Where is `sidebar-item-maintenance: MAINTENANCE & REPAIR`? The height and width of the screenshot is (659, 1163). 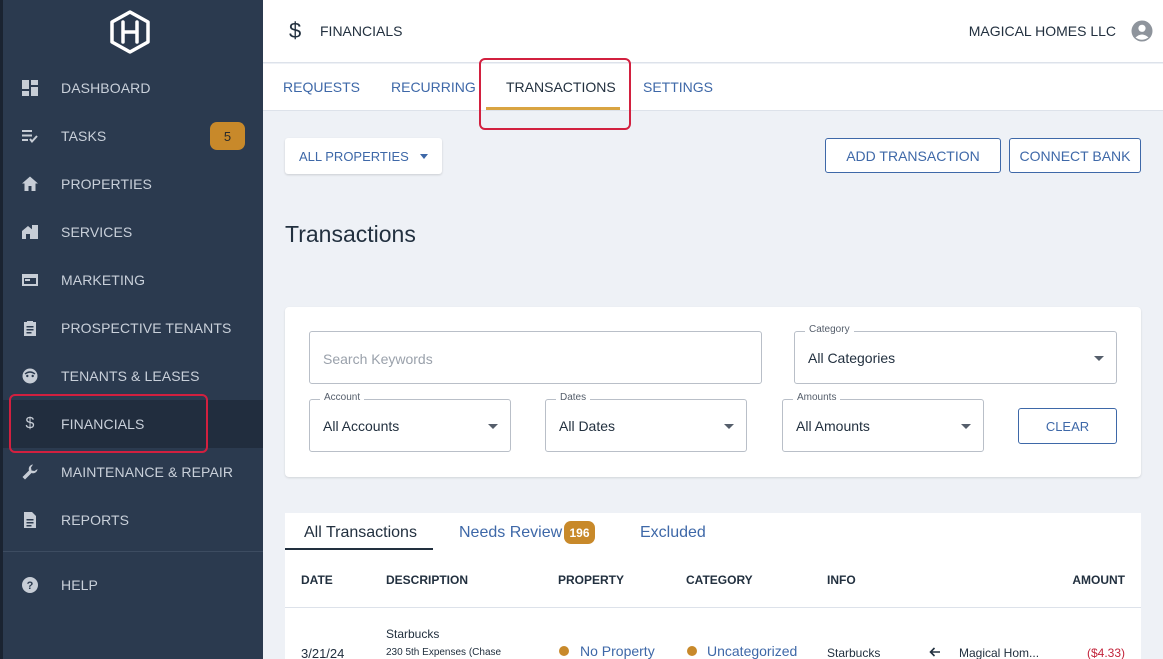 sidebar-item-maintenance: MAINTENANCE & REPAIR is located at coordinates (133, 472).